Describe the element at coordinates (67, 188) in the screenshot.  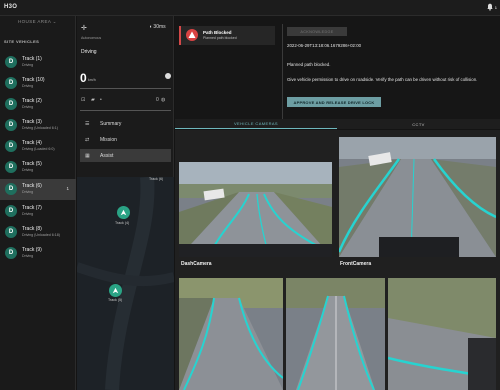
I see `vehicle-alert-count: 1` at that location.